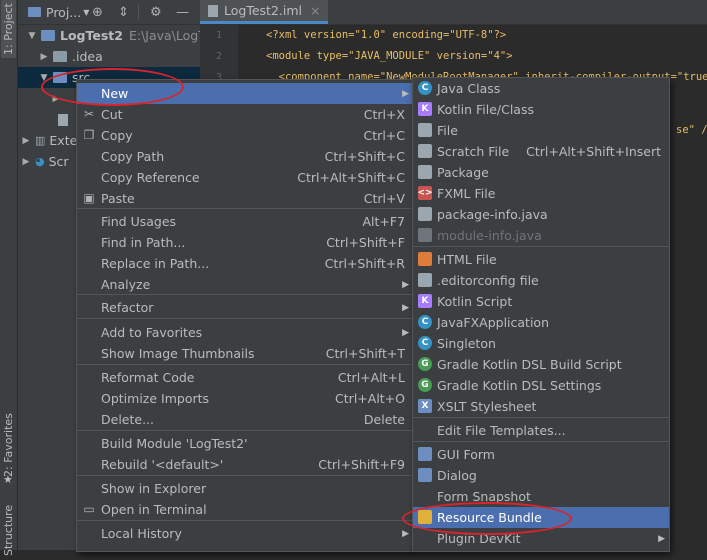 The image size is (707, 560). What do you see at coordinates (245, 488) in the screenshot?
I see `menu-item-show-in-explorer: Show in Explorer` at bounding box center [245, 488].